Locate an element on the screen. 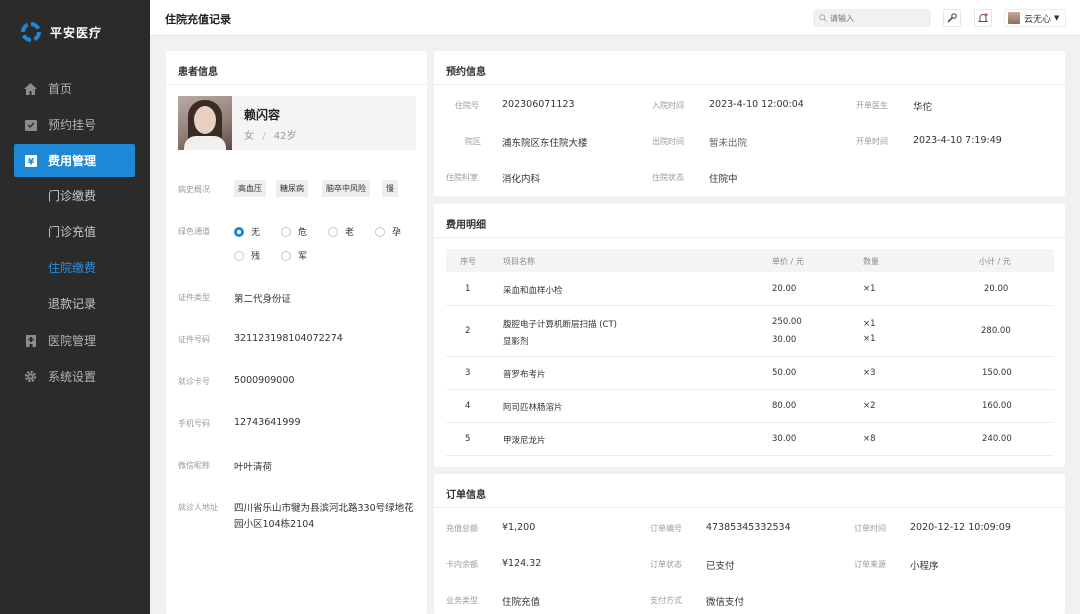  sidebar-item-appointment: 预约挂号 is located at coordinates (74, 124).